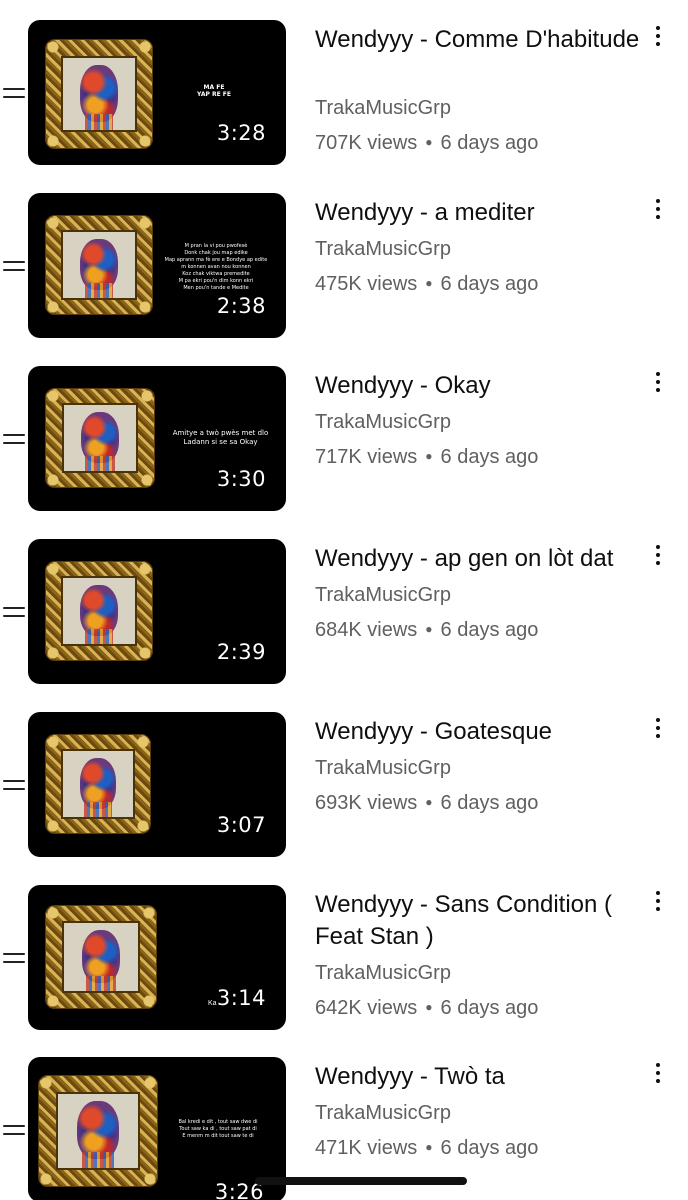 This screenshot has width=688, height=1200. I want to click on video-meta: 707K views ● 6 days ago, so click(426, 143).